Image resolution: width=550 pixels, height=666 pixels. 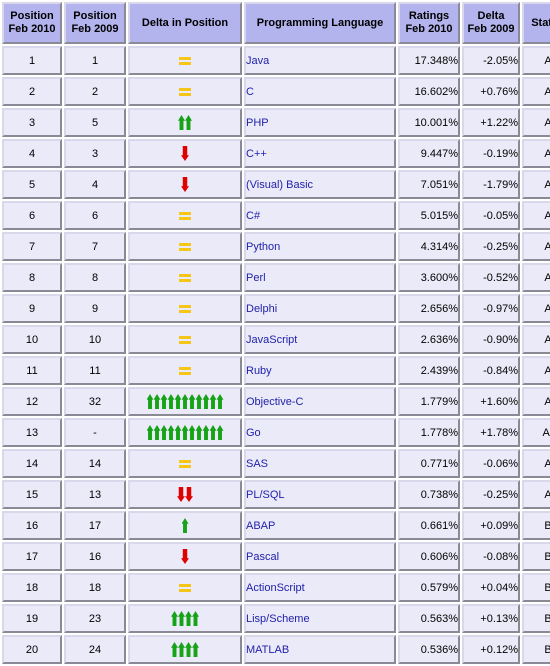 I want to click on language-link: SAS, so click(x=257, y=464).